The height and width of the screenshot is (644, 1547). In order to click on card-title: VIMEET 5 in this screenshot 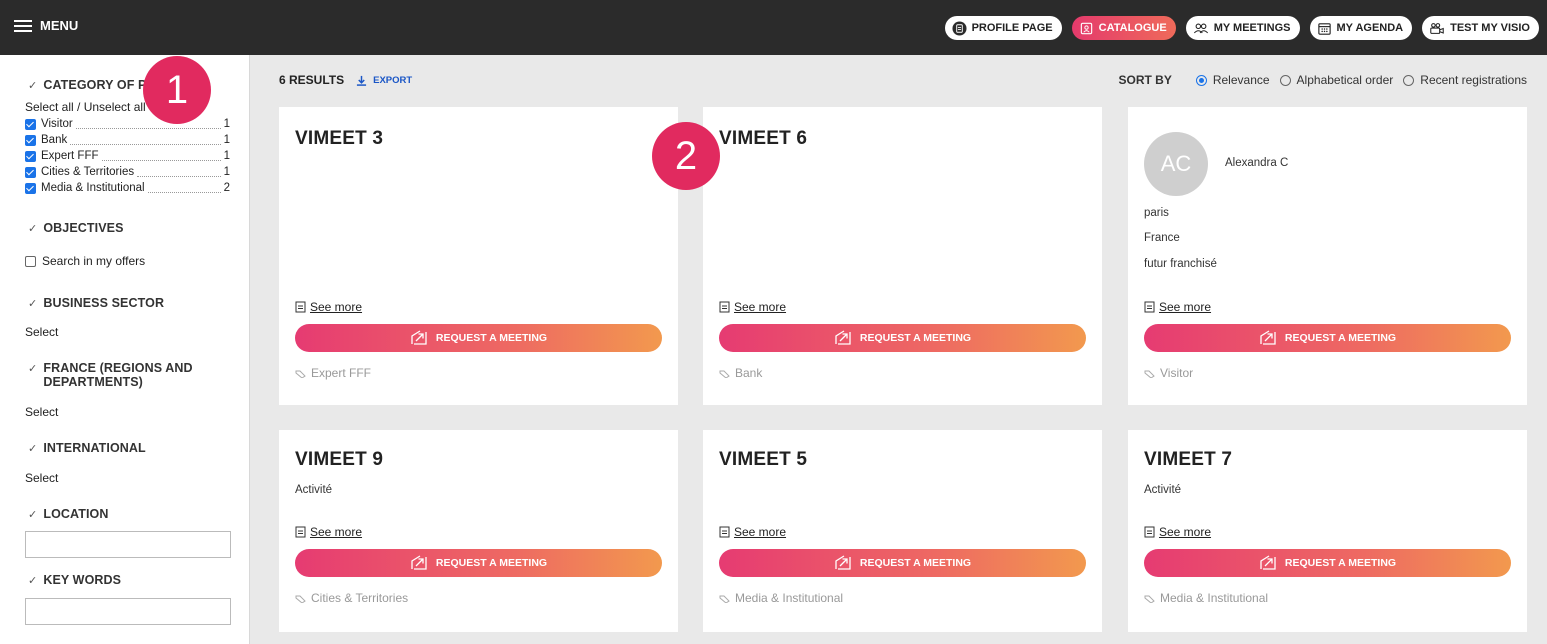, I will do `click(763, 459)`.